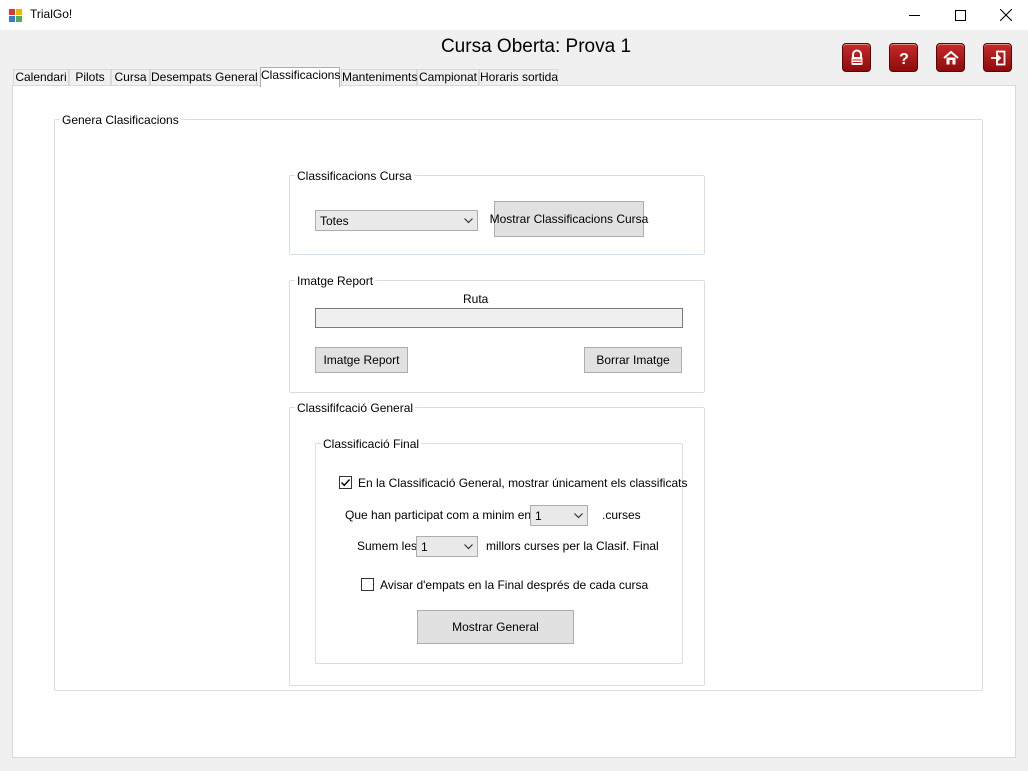  I want to click on exit-icon, so click(997, 57).